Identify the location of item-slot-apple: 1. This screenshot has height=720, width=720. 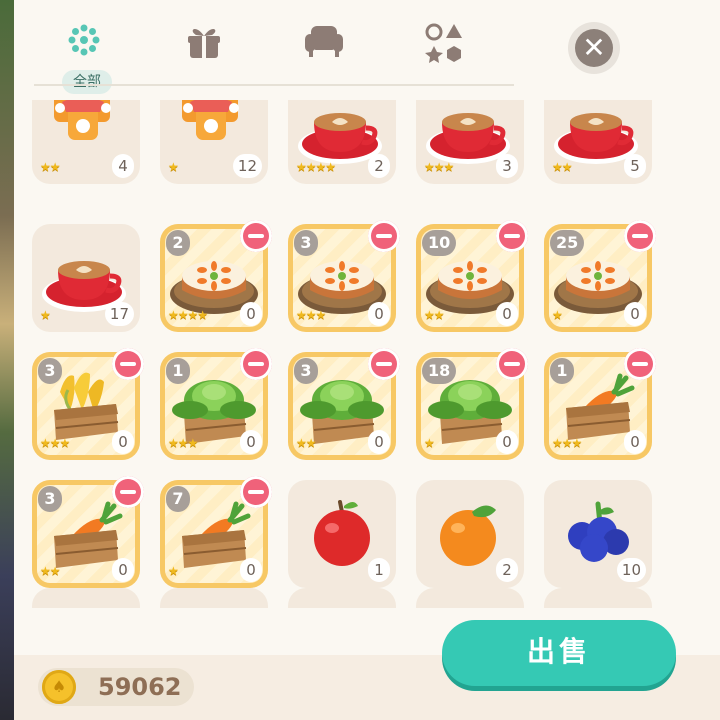
(342, 534).